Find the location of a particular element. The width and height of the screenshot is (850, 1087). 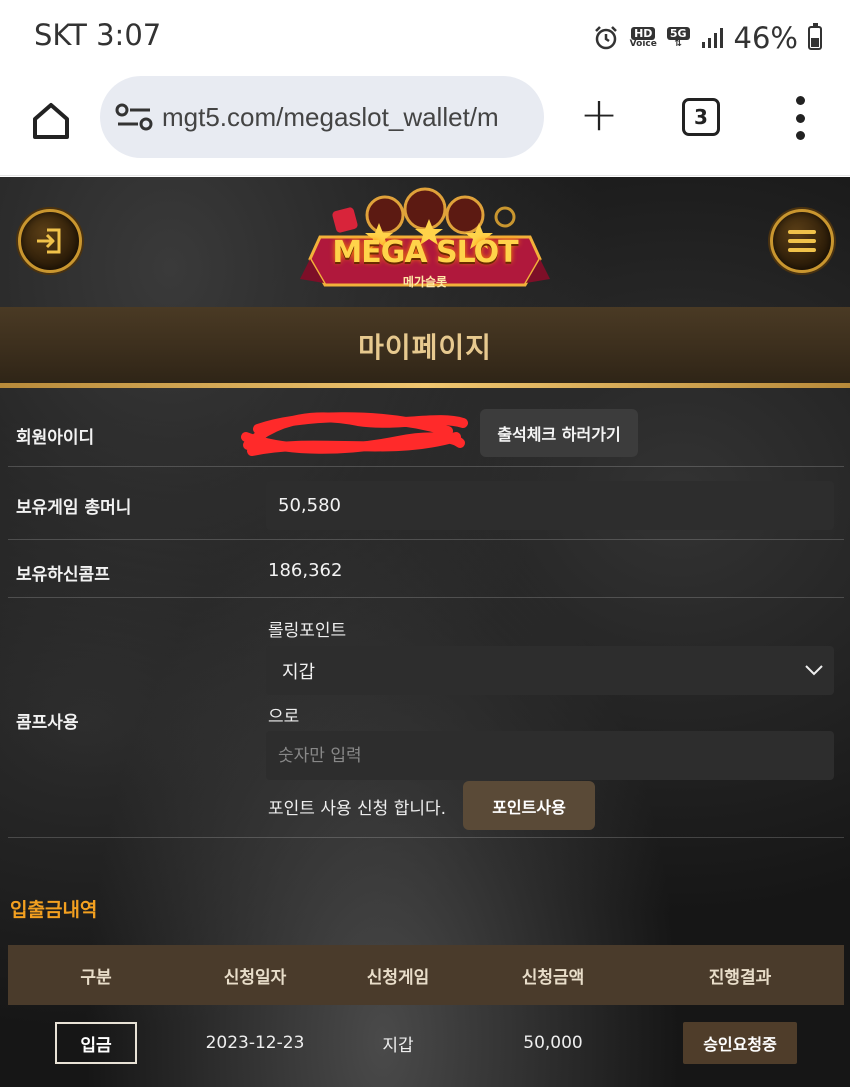

game-money-field: 50,580 is located at coordinates (550, 505).